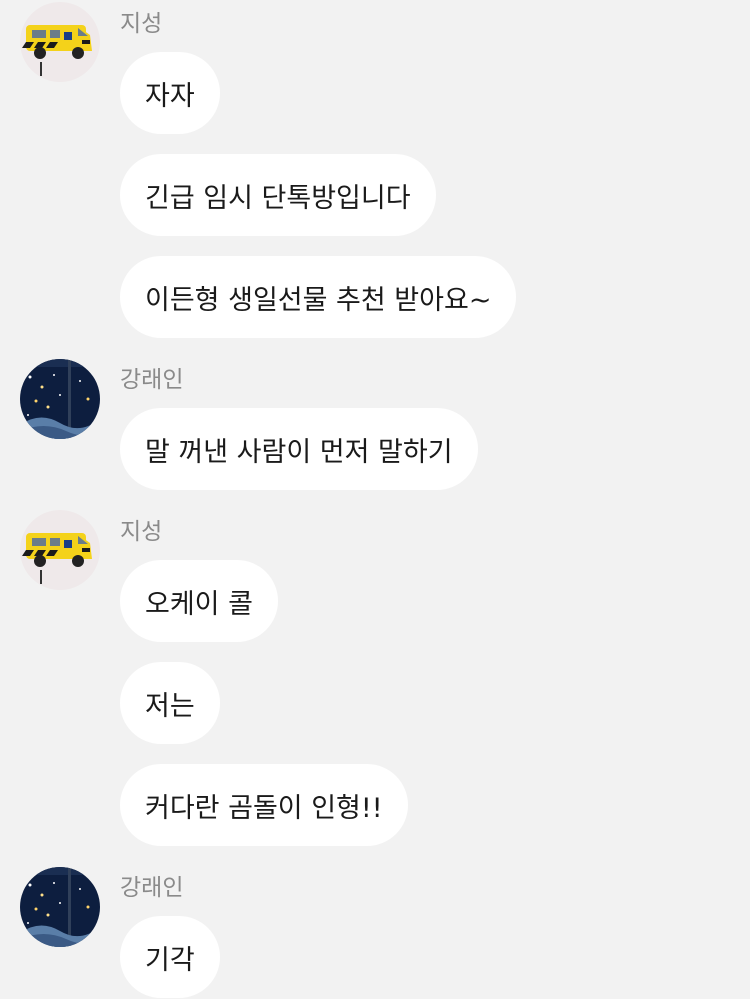 The height and width of the screenshot is (999, 750). I want to click on message-bubble: 저는, so click(170, 703).